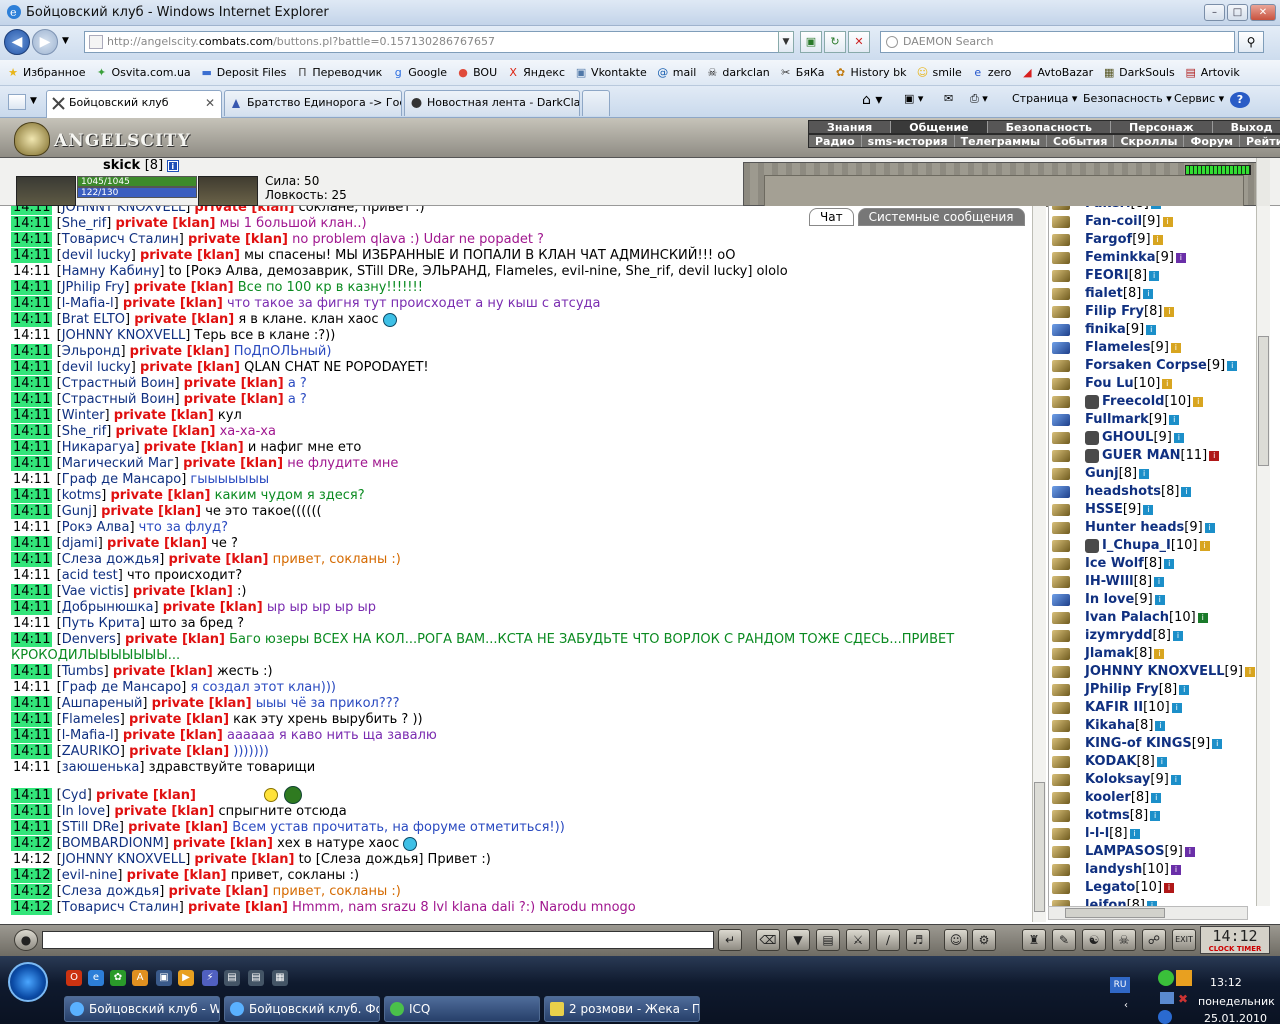  What do you see at coordinates (1152, 870) in the screenshot?
I see `online-user: landysh[10] i` at bounding box center [1152, 870].